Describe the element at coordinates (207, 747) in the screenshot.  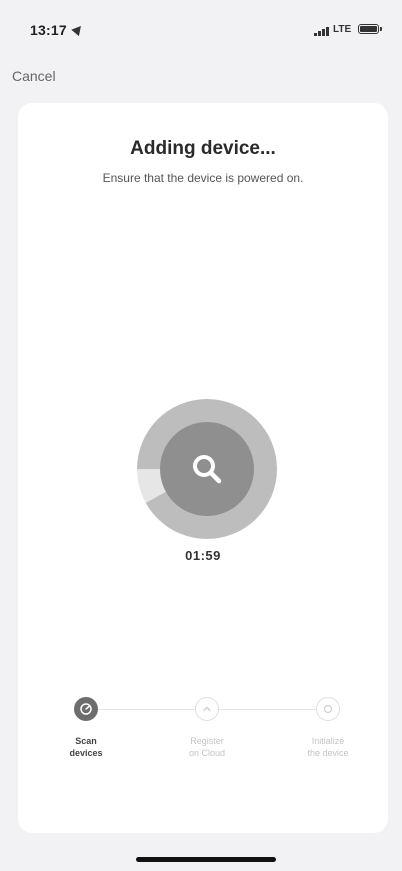
I see `step-label: Register on Cloud` at that location.